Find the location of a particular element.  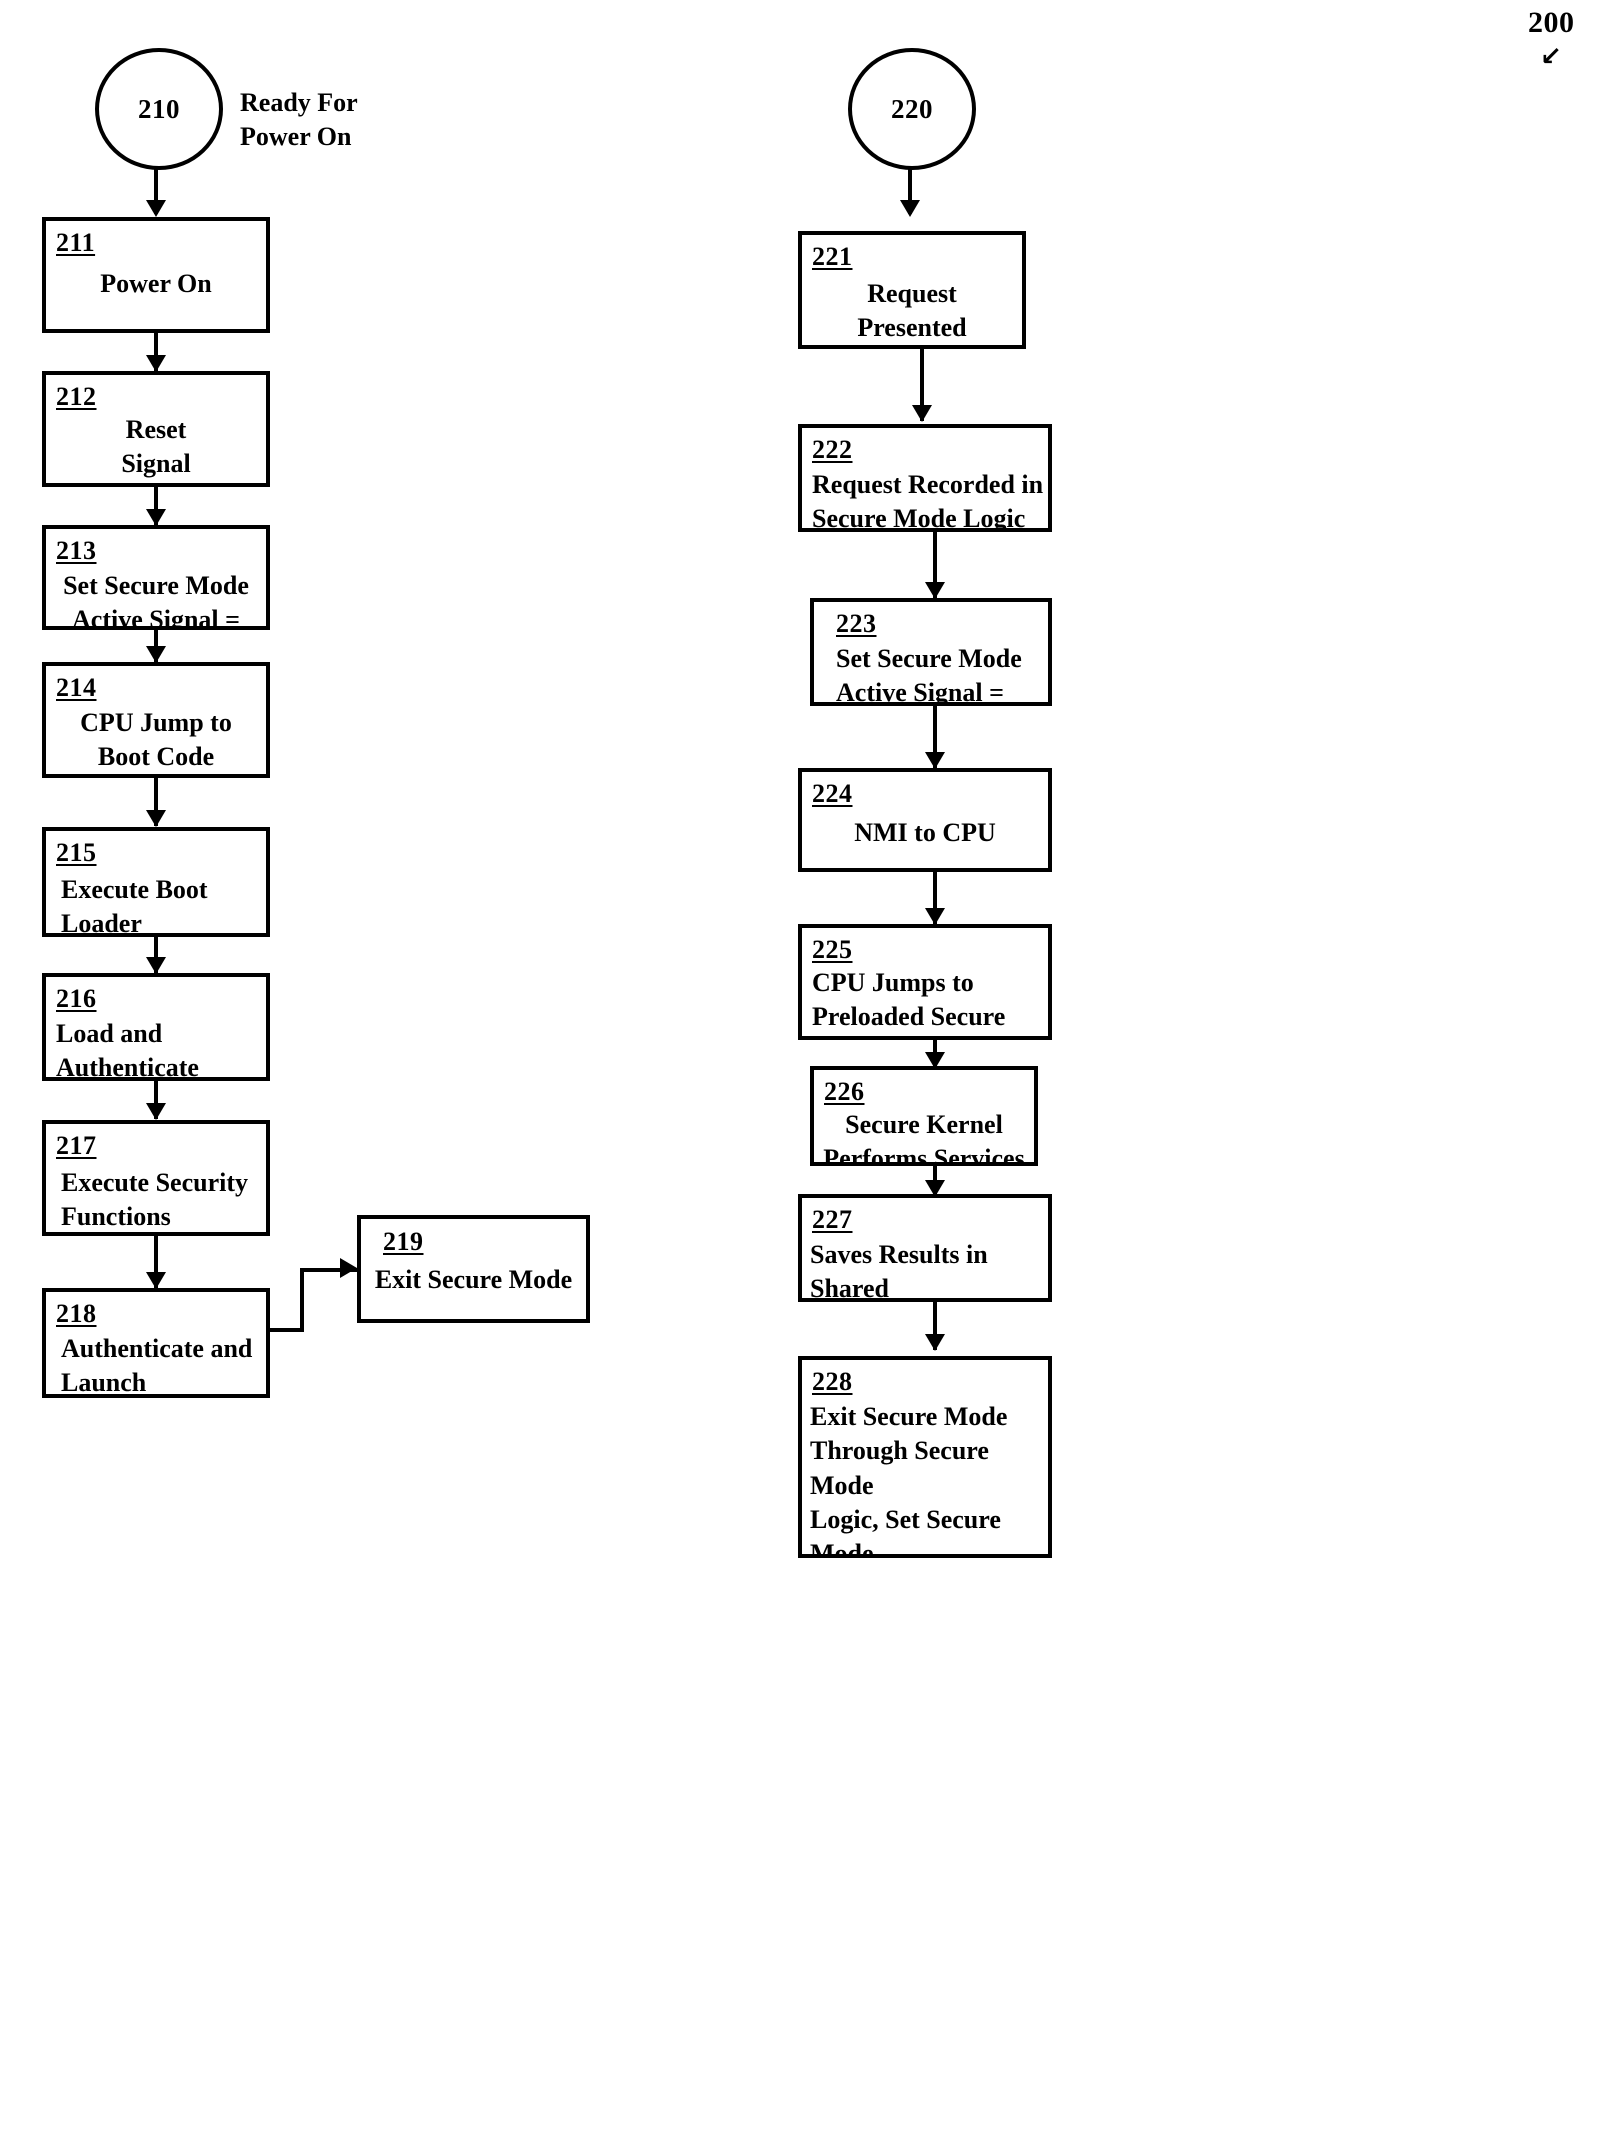

process-box-221-id: 221 is located at coordinates (832, 256).